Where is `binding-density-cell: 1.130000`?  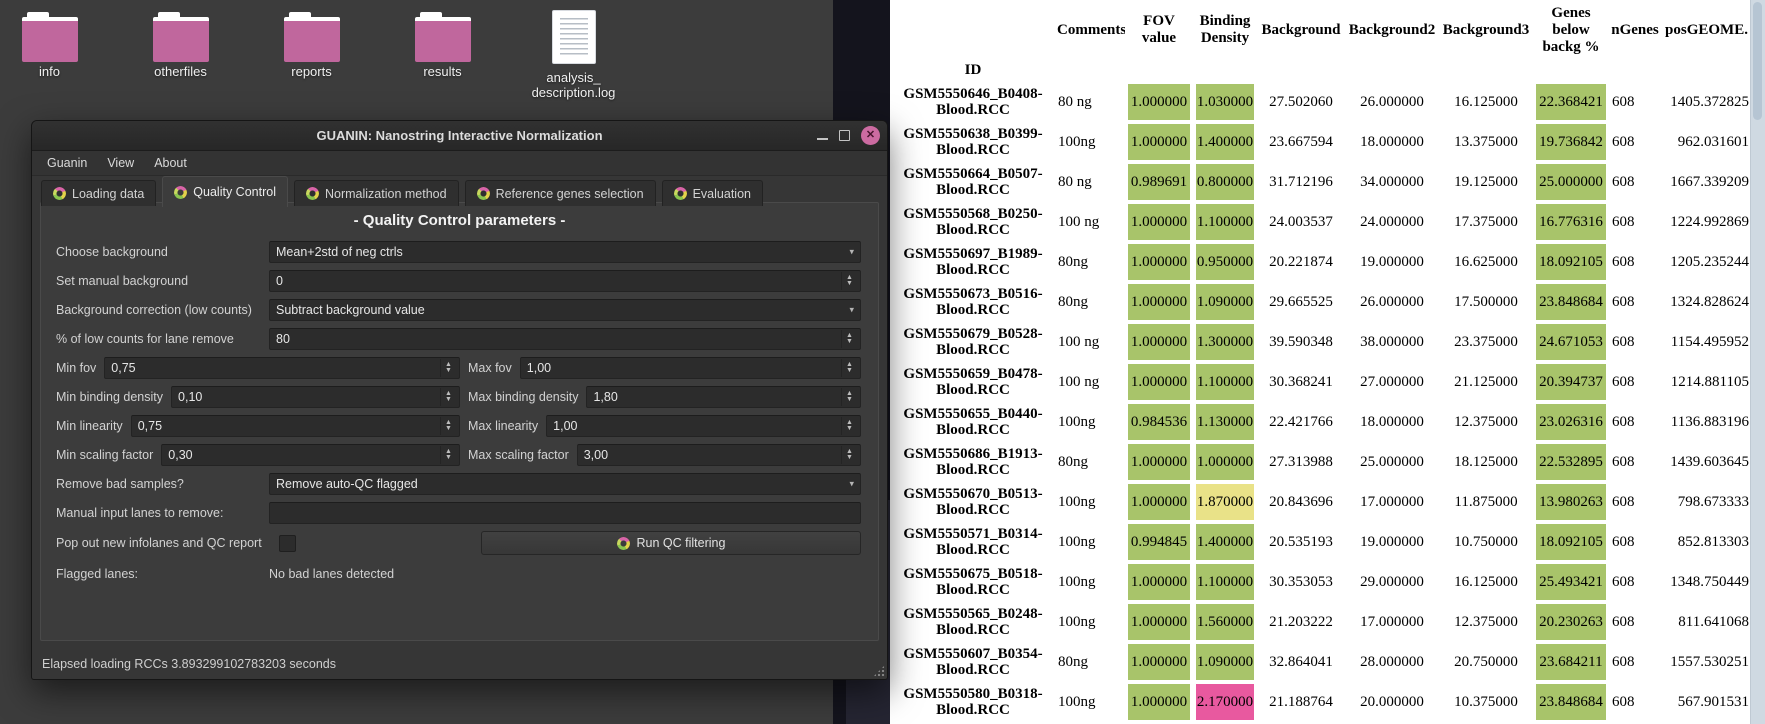 binding-density-cell: 1.130000 is located at coordinates (1225, 422).